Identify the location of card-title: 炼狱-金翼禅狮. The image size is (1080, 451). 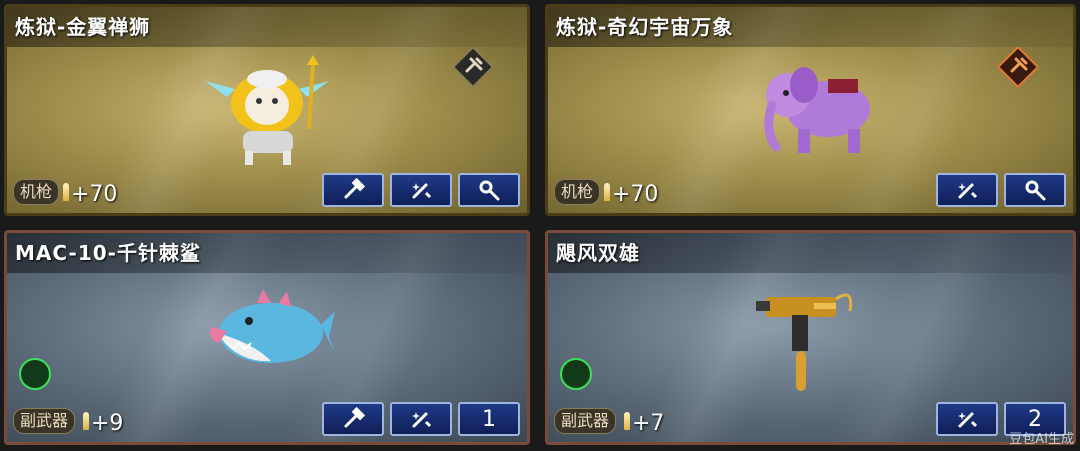
(83, 27).